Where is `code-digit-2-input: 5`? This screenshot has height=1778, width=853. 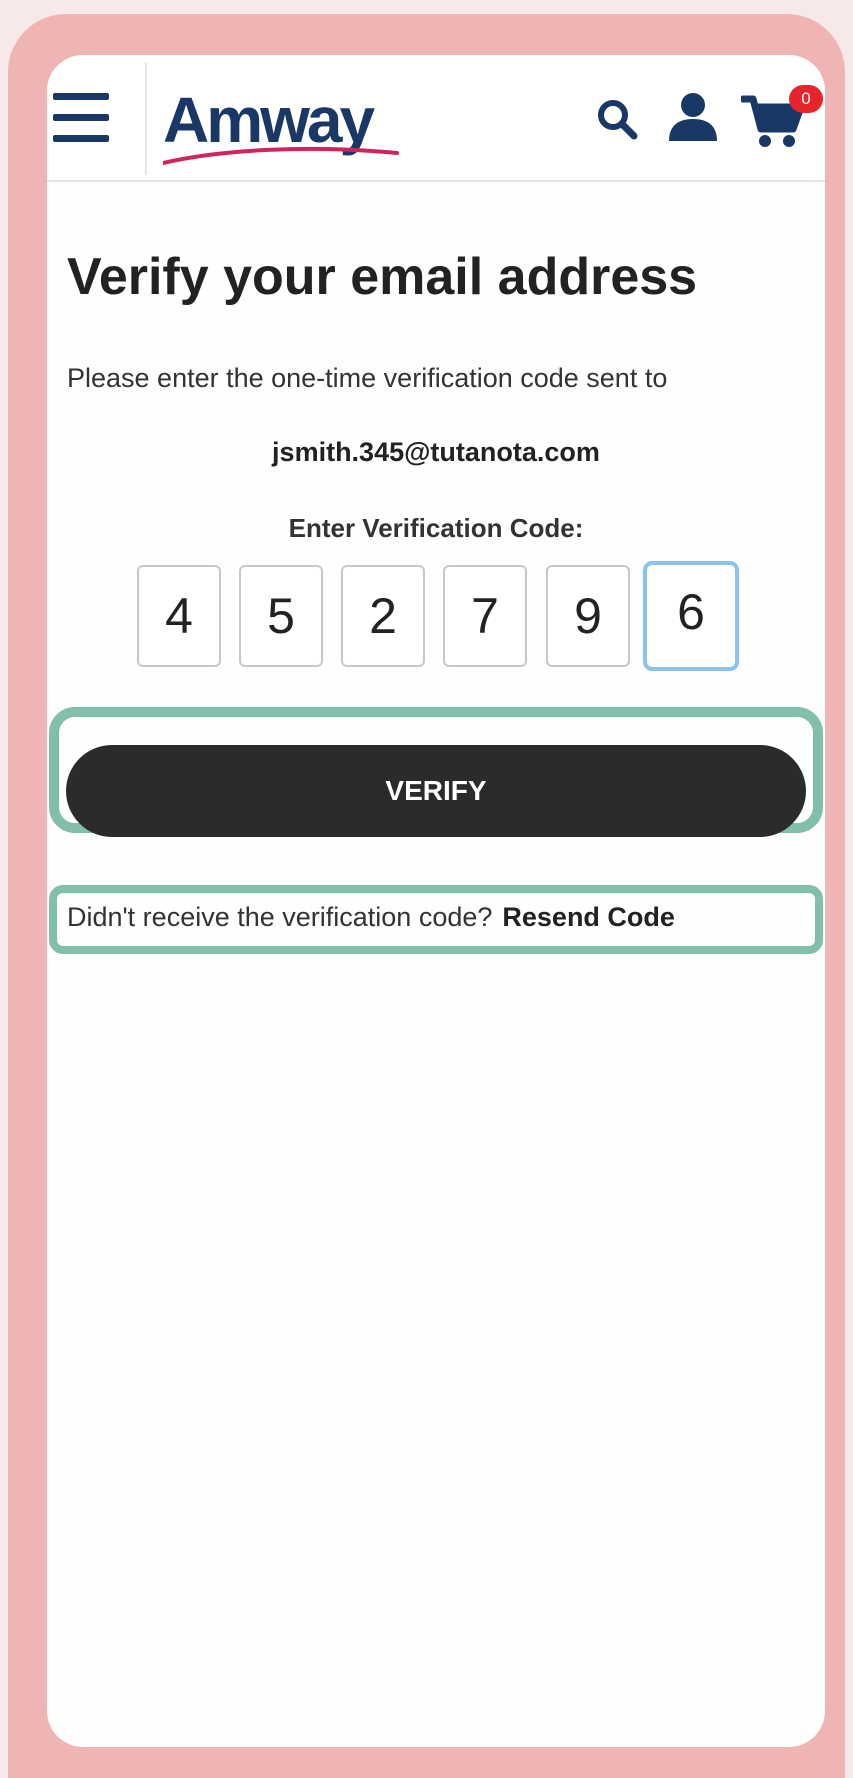
code-digit-2-input: 5 is located at coordinates (281, 616).